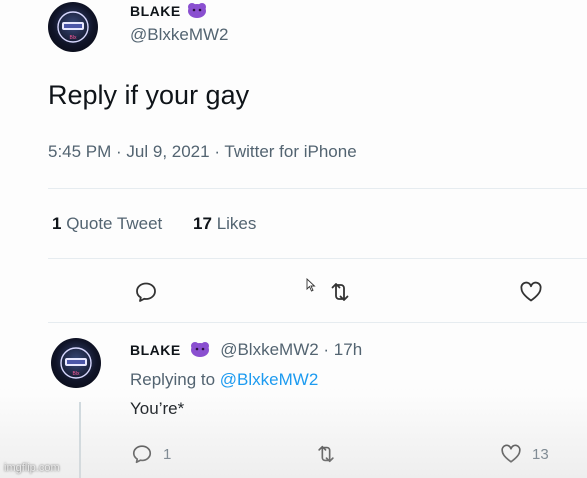 The image size is (587, 478). I want to click on reply-text: You’re*, so click(157, 408).